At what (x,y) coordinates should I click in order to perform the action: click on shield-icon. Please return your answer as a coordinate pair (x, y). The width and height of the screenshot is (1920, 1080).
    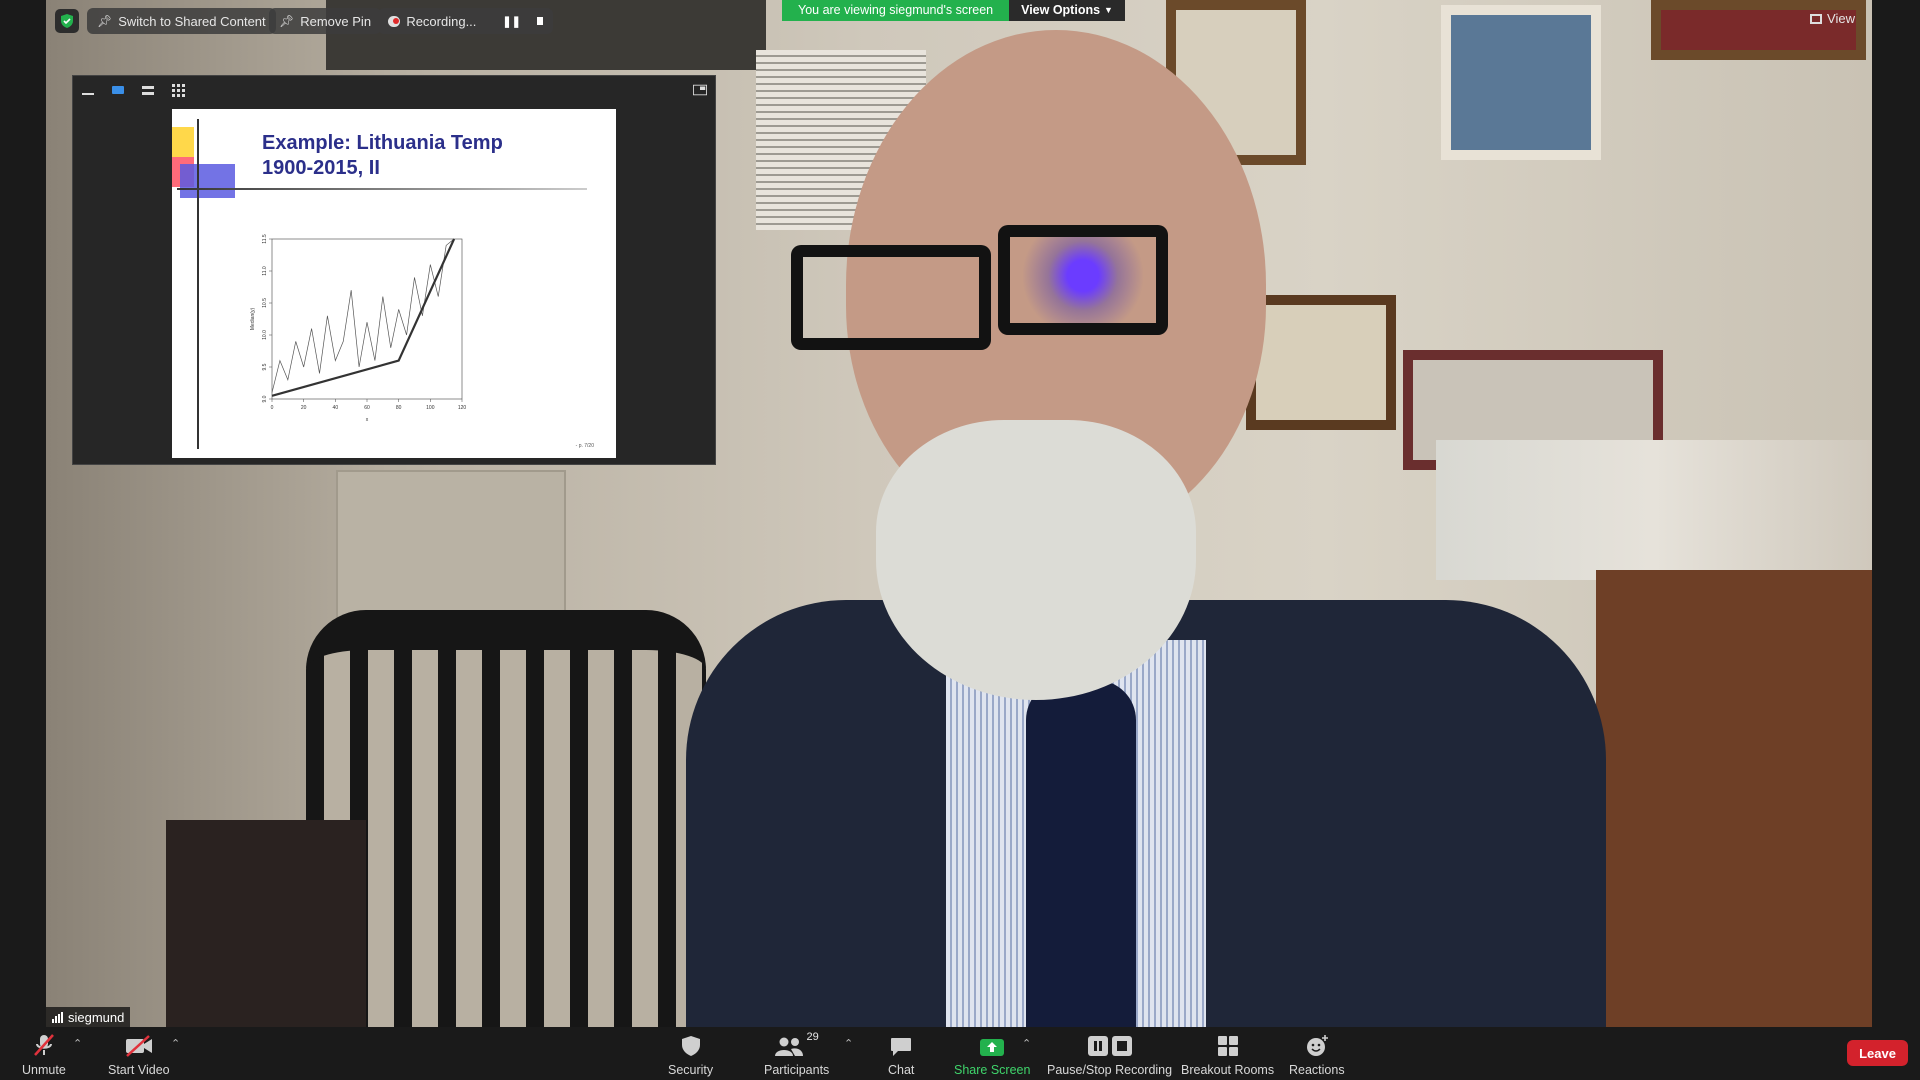
    Looking at the image, I should click on (691, 1044).